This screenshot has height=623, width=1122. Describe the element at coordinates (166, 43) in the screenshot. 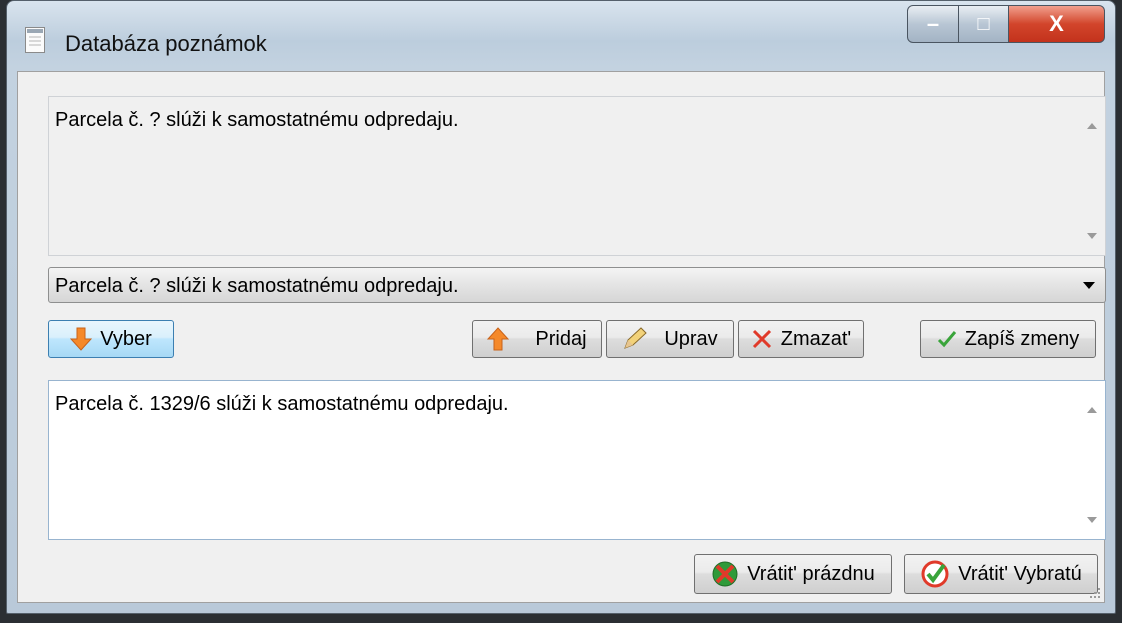

I see `window-title: Databáza poznámok` at that location.